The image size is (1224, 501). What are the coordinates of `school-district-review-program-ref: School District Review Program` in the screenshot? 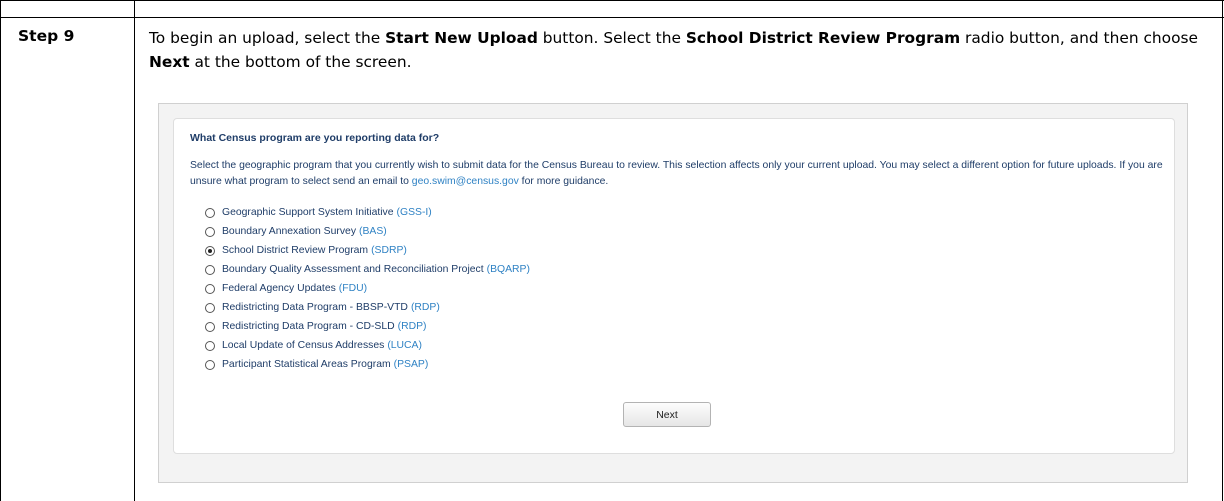 It's located at (823, 38).